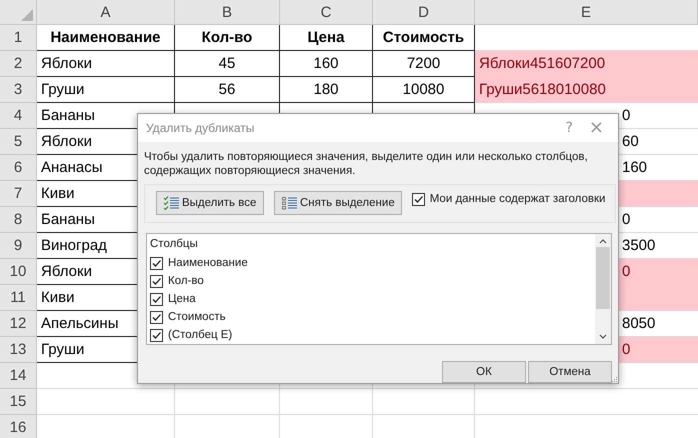 This screenshot has height=438, width=698. What do you see at coordinates (18, 168) in the screenshot?
I see `row-header: 6` at bounding box center [18, 168].